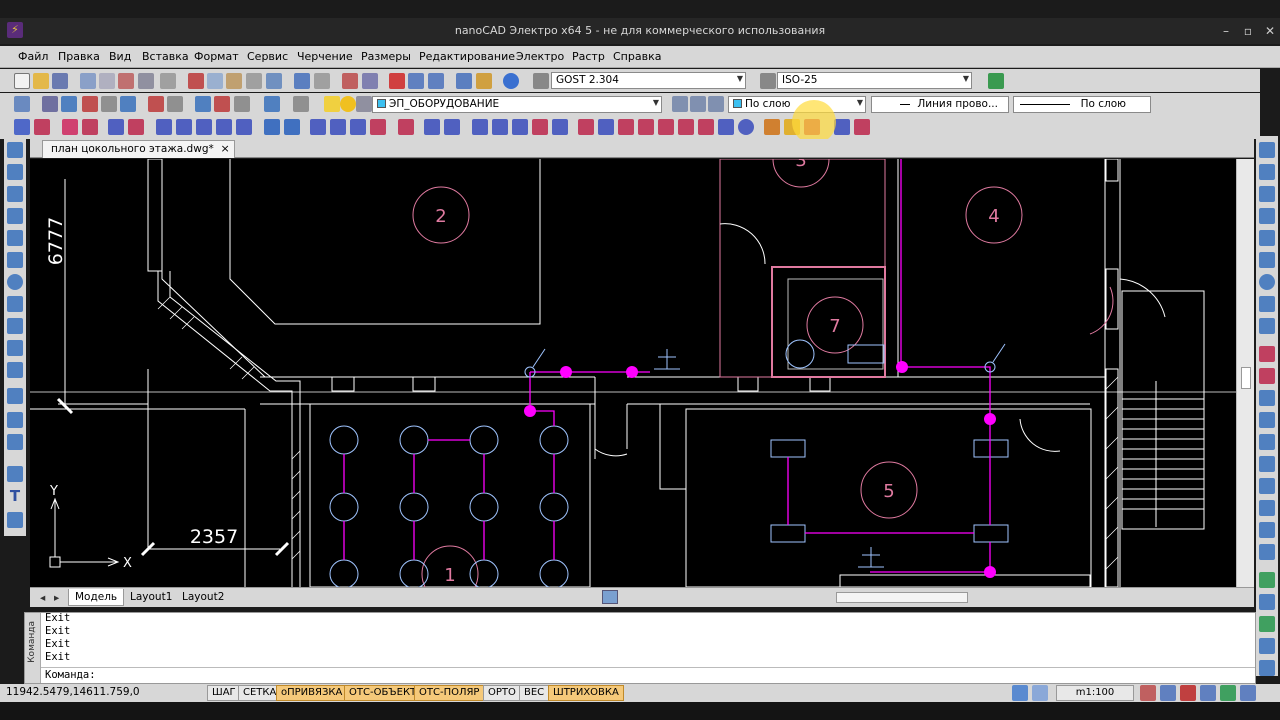 Image resolution: width=1280 pixels, height=720 pixels. I want to click on maximize-icon: ▫, so click(1248, 31).